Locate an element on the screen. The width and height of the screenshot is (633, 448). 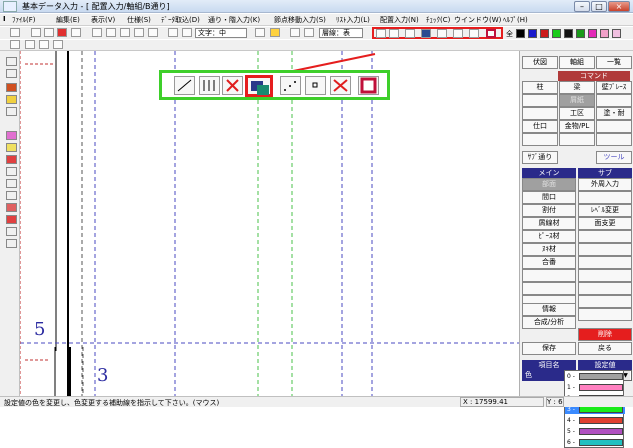
menu-node: 節点移動入力(S) is located at coordinates (300, 20).